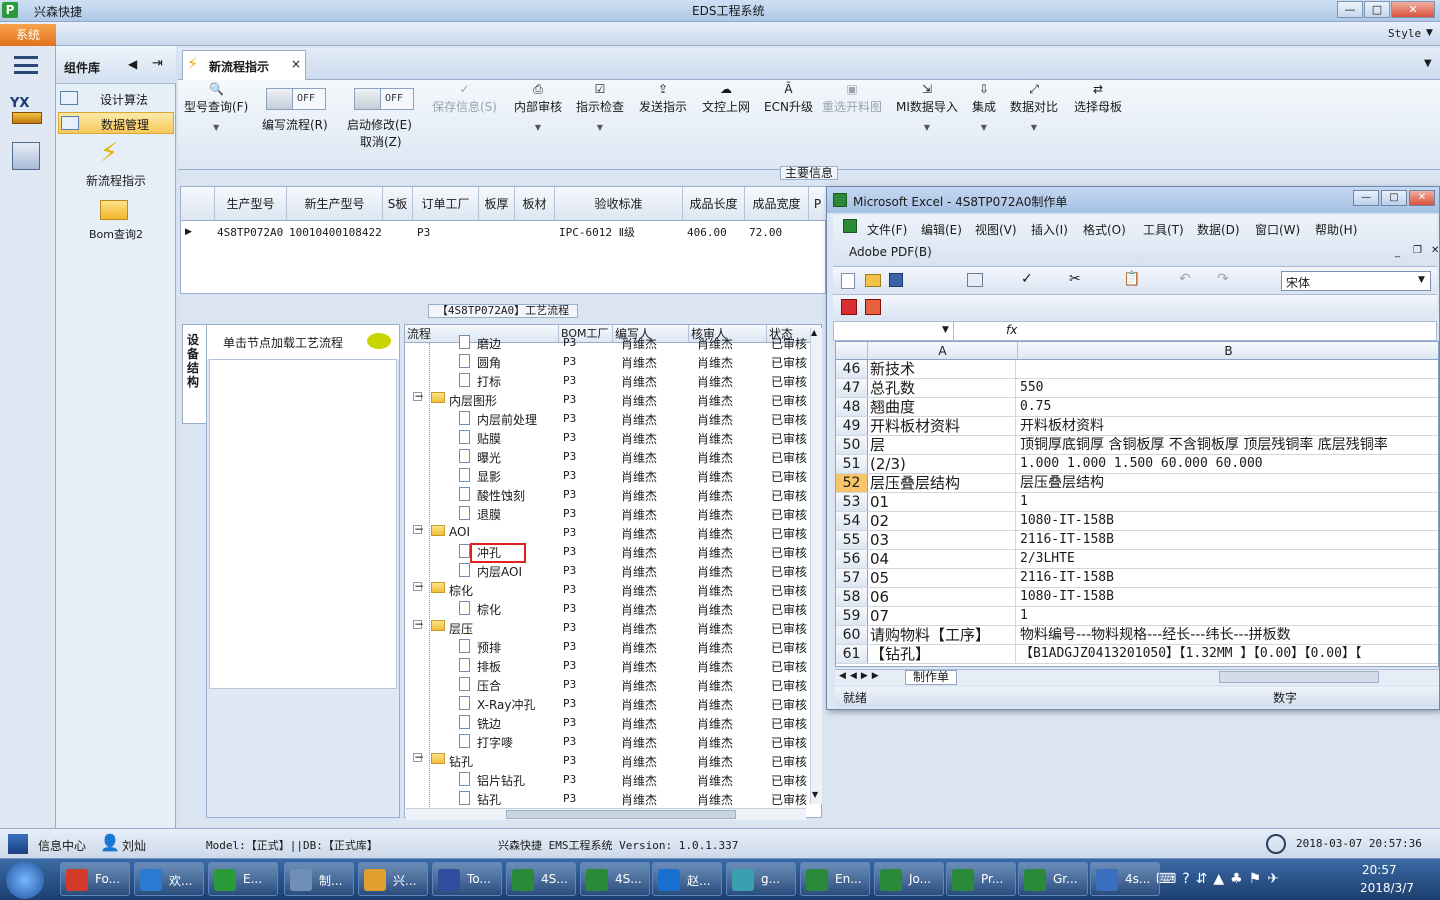 This screenshot has width=1440, height=900. Describe the element at coordinates (984, 107) in the screenshot. I see `integrate-button: ⇩ 集成 ▼` at that location.